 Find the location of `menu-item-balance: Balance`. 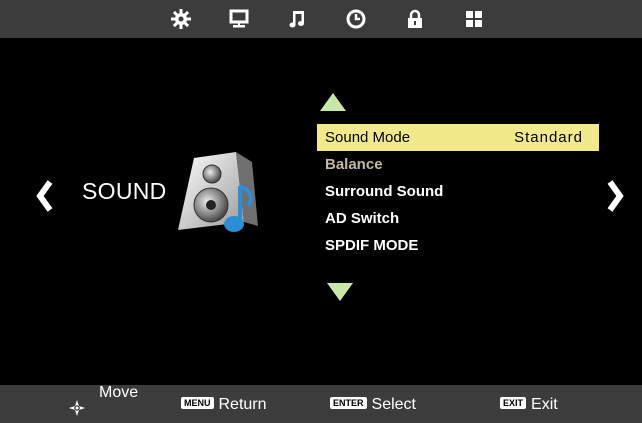

menu-item-balance: Balance is located at coordinates (458, 164).